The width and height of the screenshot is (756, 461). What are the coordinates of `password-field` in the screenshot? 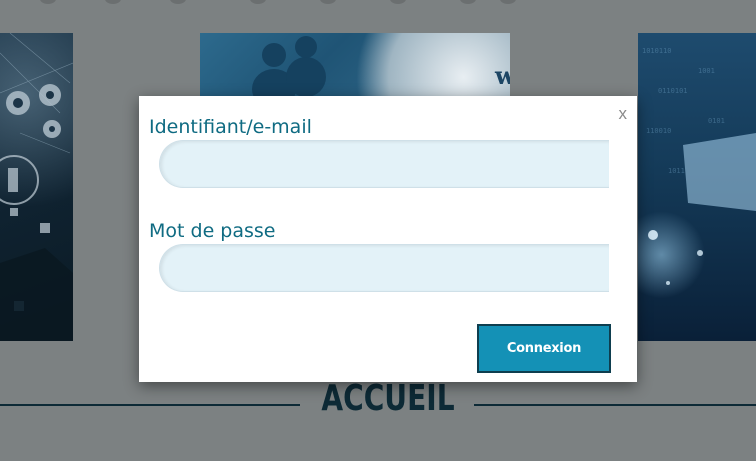 It's located at (384, 268).